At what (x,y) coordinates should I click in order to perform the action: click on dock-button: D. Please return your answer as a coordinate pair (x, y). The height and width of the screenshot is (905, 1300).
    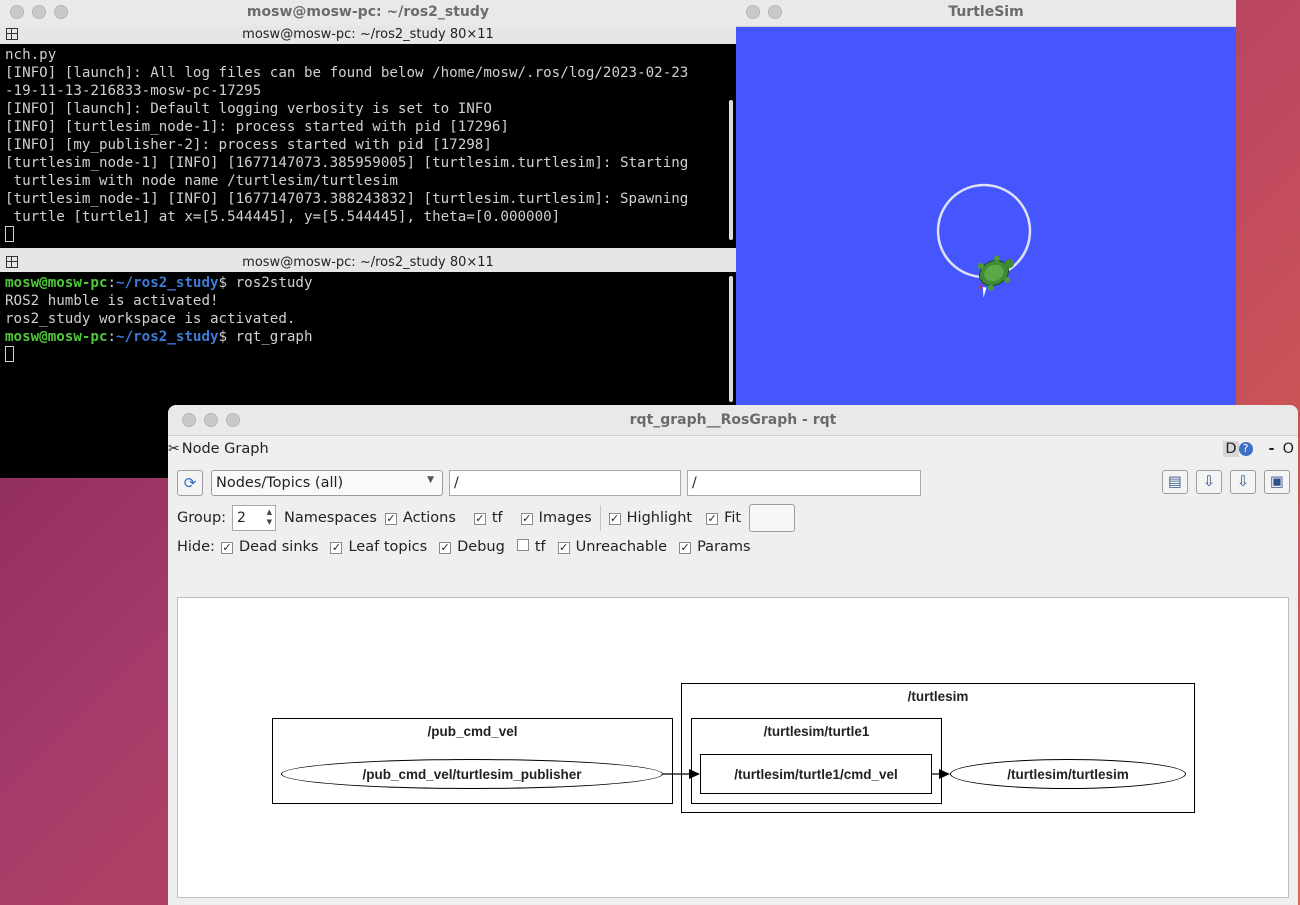
    Looking at the image, I should click on (1231, 449).